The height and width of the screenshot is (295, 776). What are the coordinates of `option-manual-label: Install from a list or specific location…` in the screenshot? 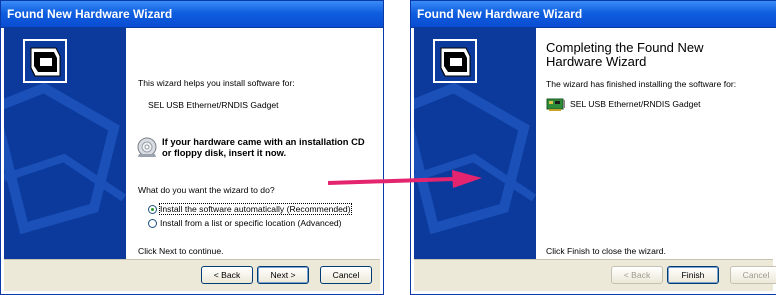 It's located at (251, 223).